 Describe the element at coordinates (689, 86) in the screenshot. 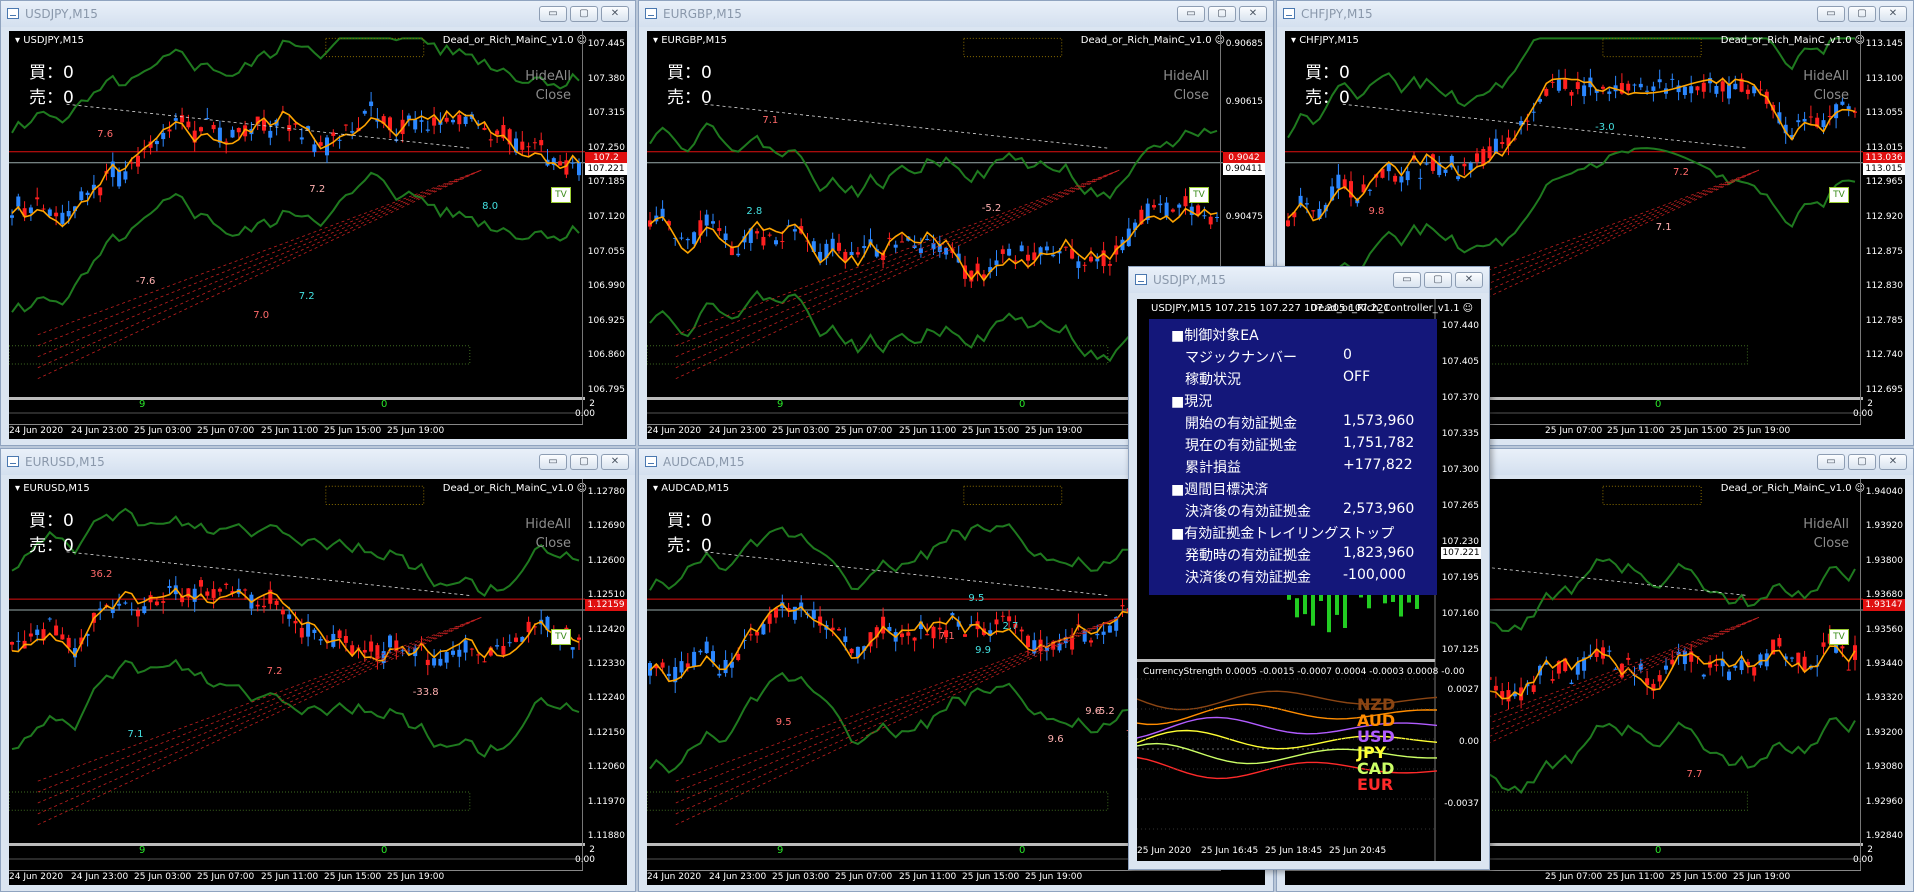

I see `position-counts: 買：0 売：0` at that location.